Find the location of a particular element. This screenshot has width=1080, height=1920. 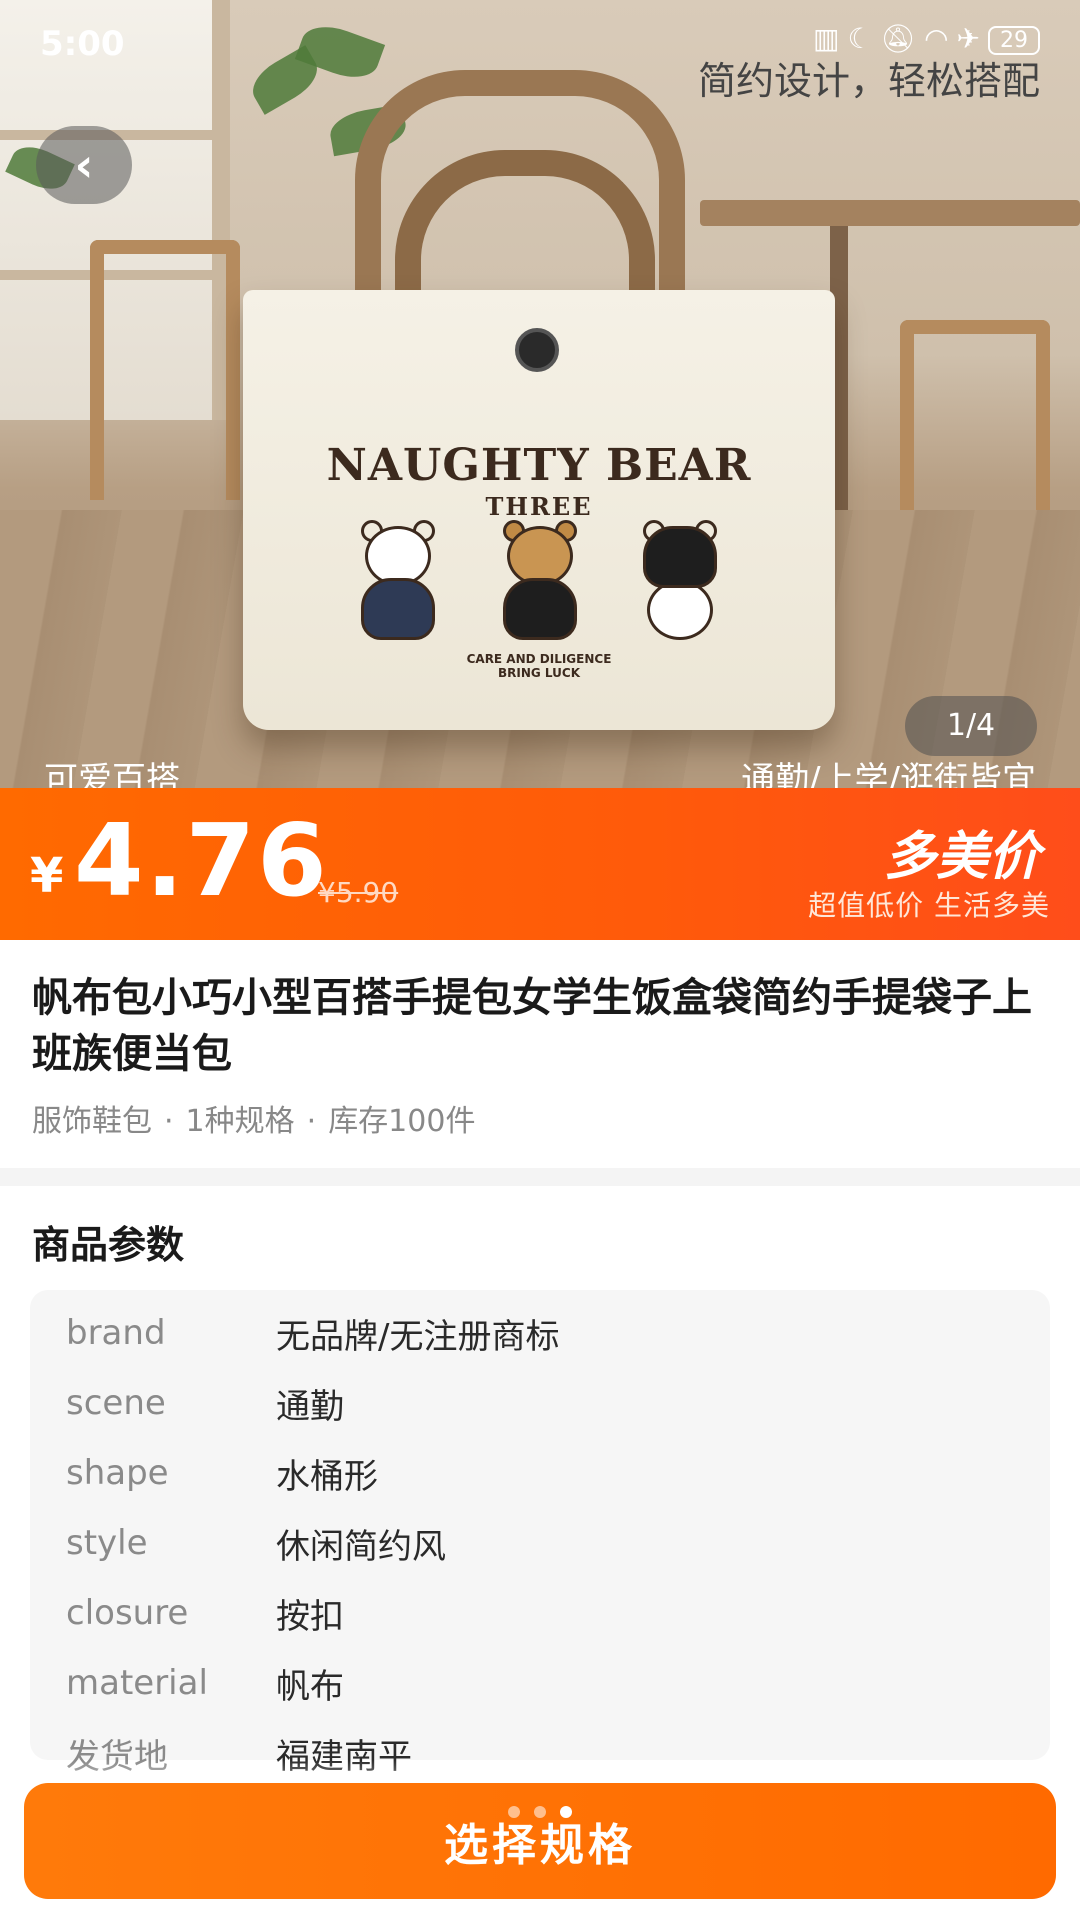

hero-caption-bottom-right: 通勤/上学/逛街皆宜 is located at coordinates (888, 774).